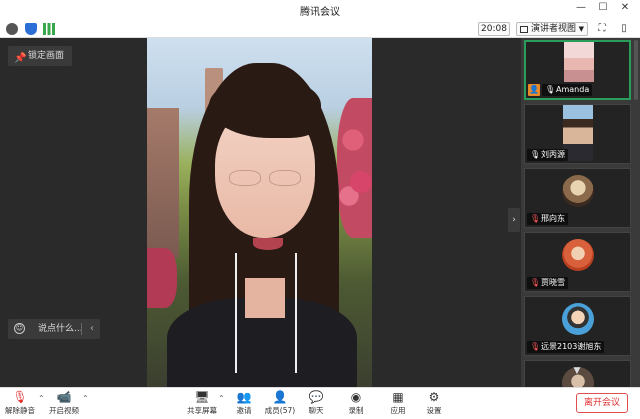 This screenshot has width=640, height=419. I want to click on speaker-mouth, so click(268, 244).